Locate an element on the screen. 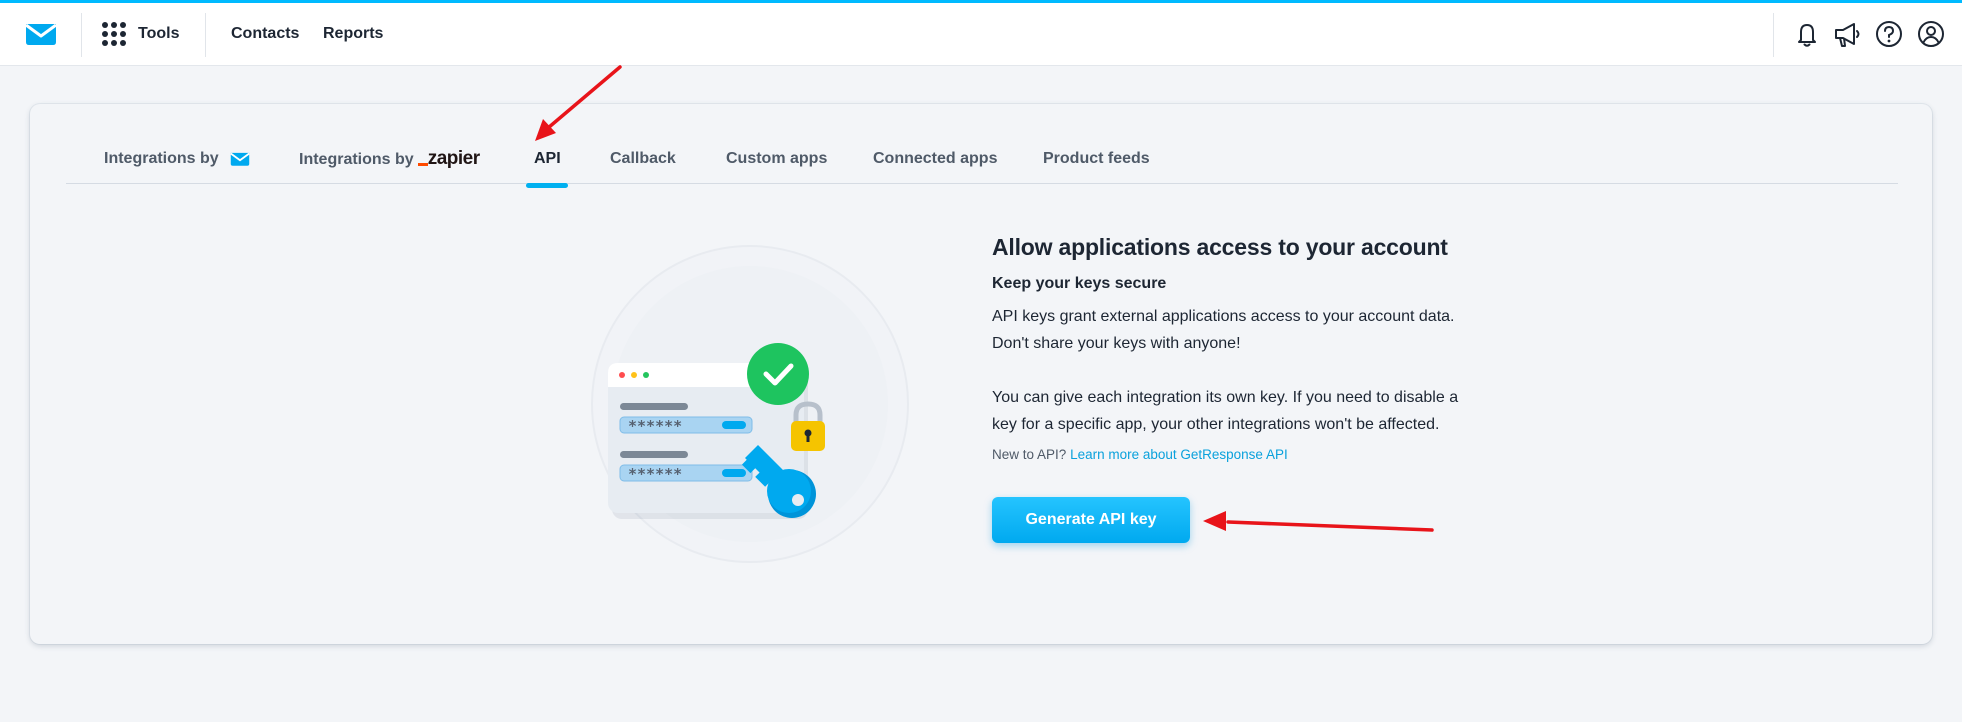 Image resolution: width=1962 pixels, height=722 pixels. user-icon is located at coordinates (1931, 34).